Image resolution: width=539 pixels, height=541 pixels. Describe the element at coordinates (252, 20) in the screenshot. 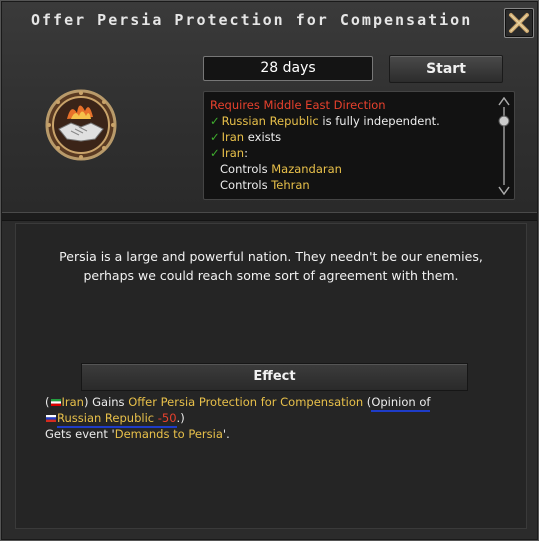

I see `window-title: Offer Persia Protection for Compensation` at that location.